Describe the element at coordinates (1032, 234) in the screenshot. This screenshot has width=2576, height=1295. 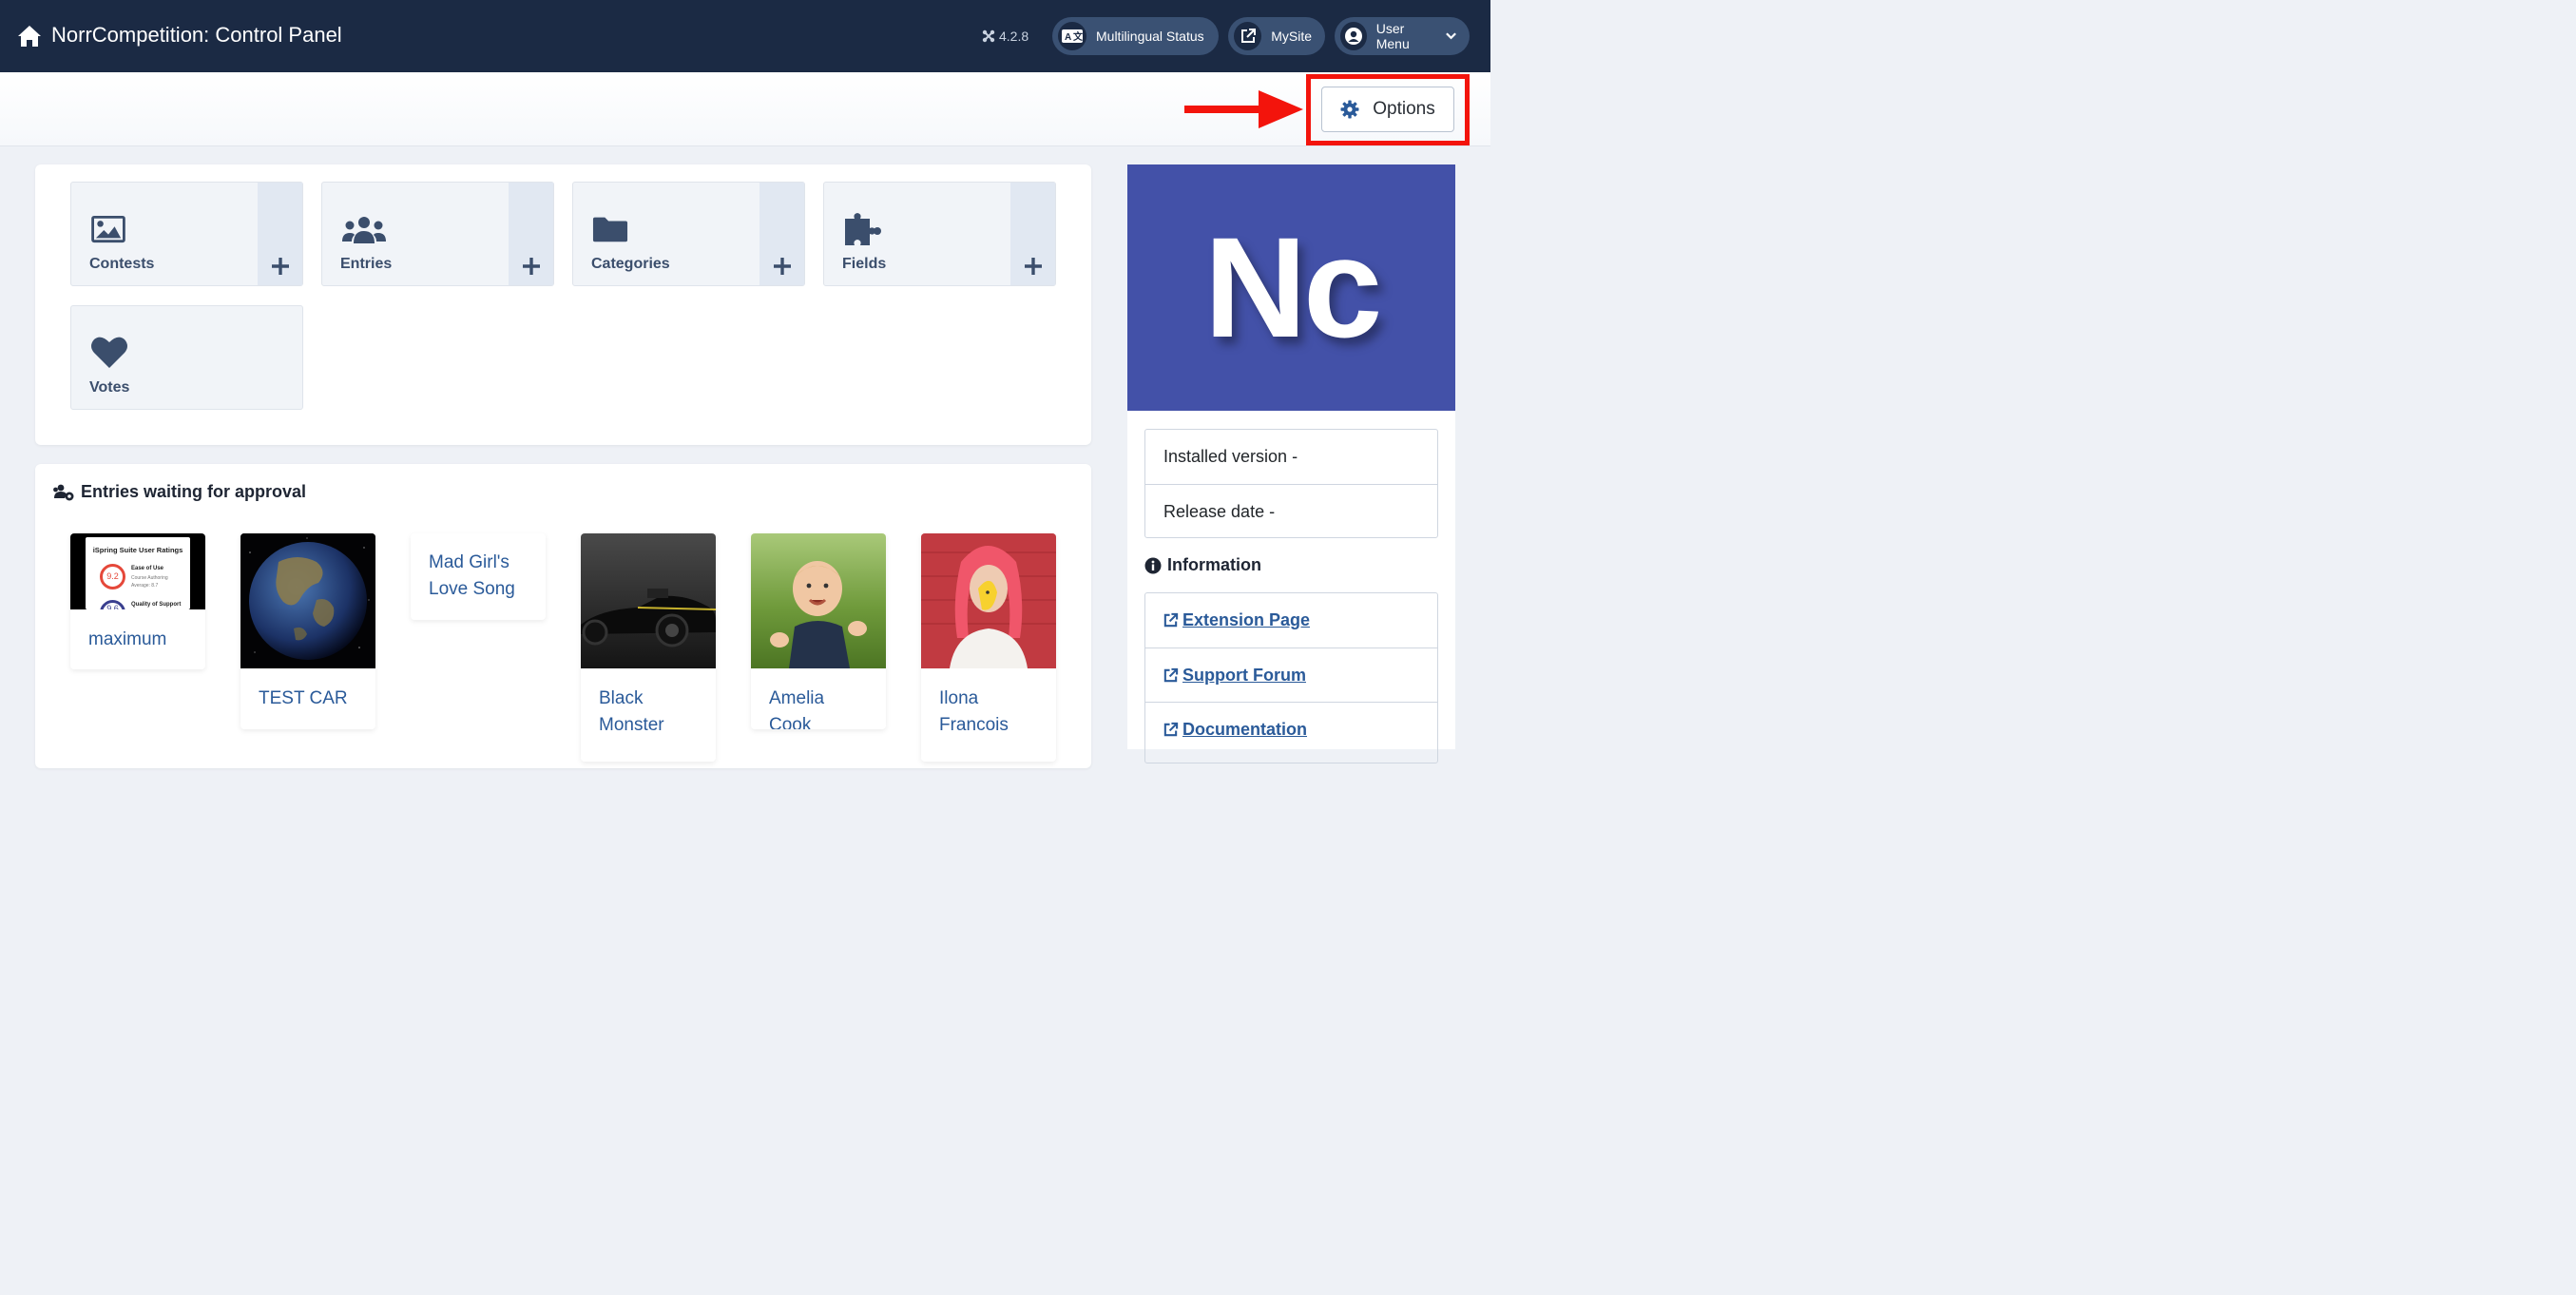
I see `add-field-button` at that location.